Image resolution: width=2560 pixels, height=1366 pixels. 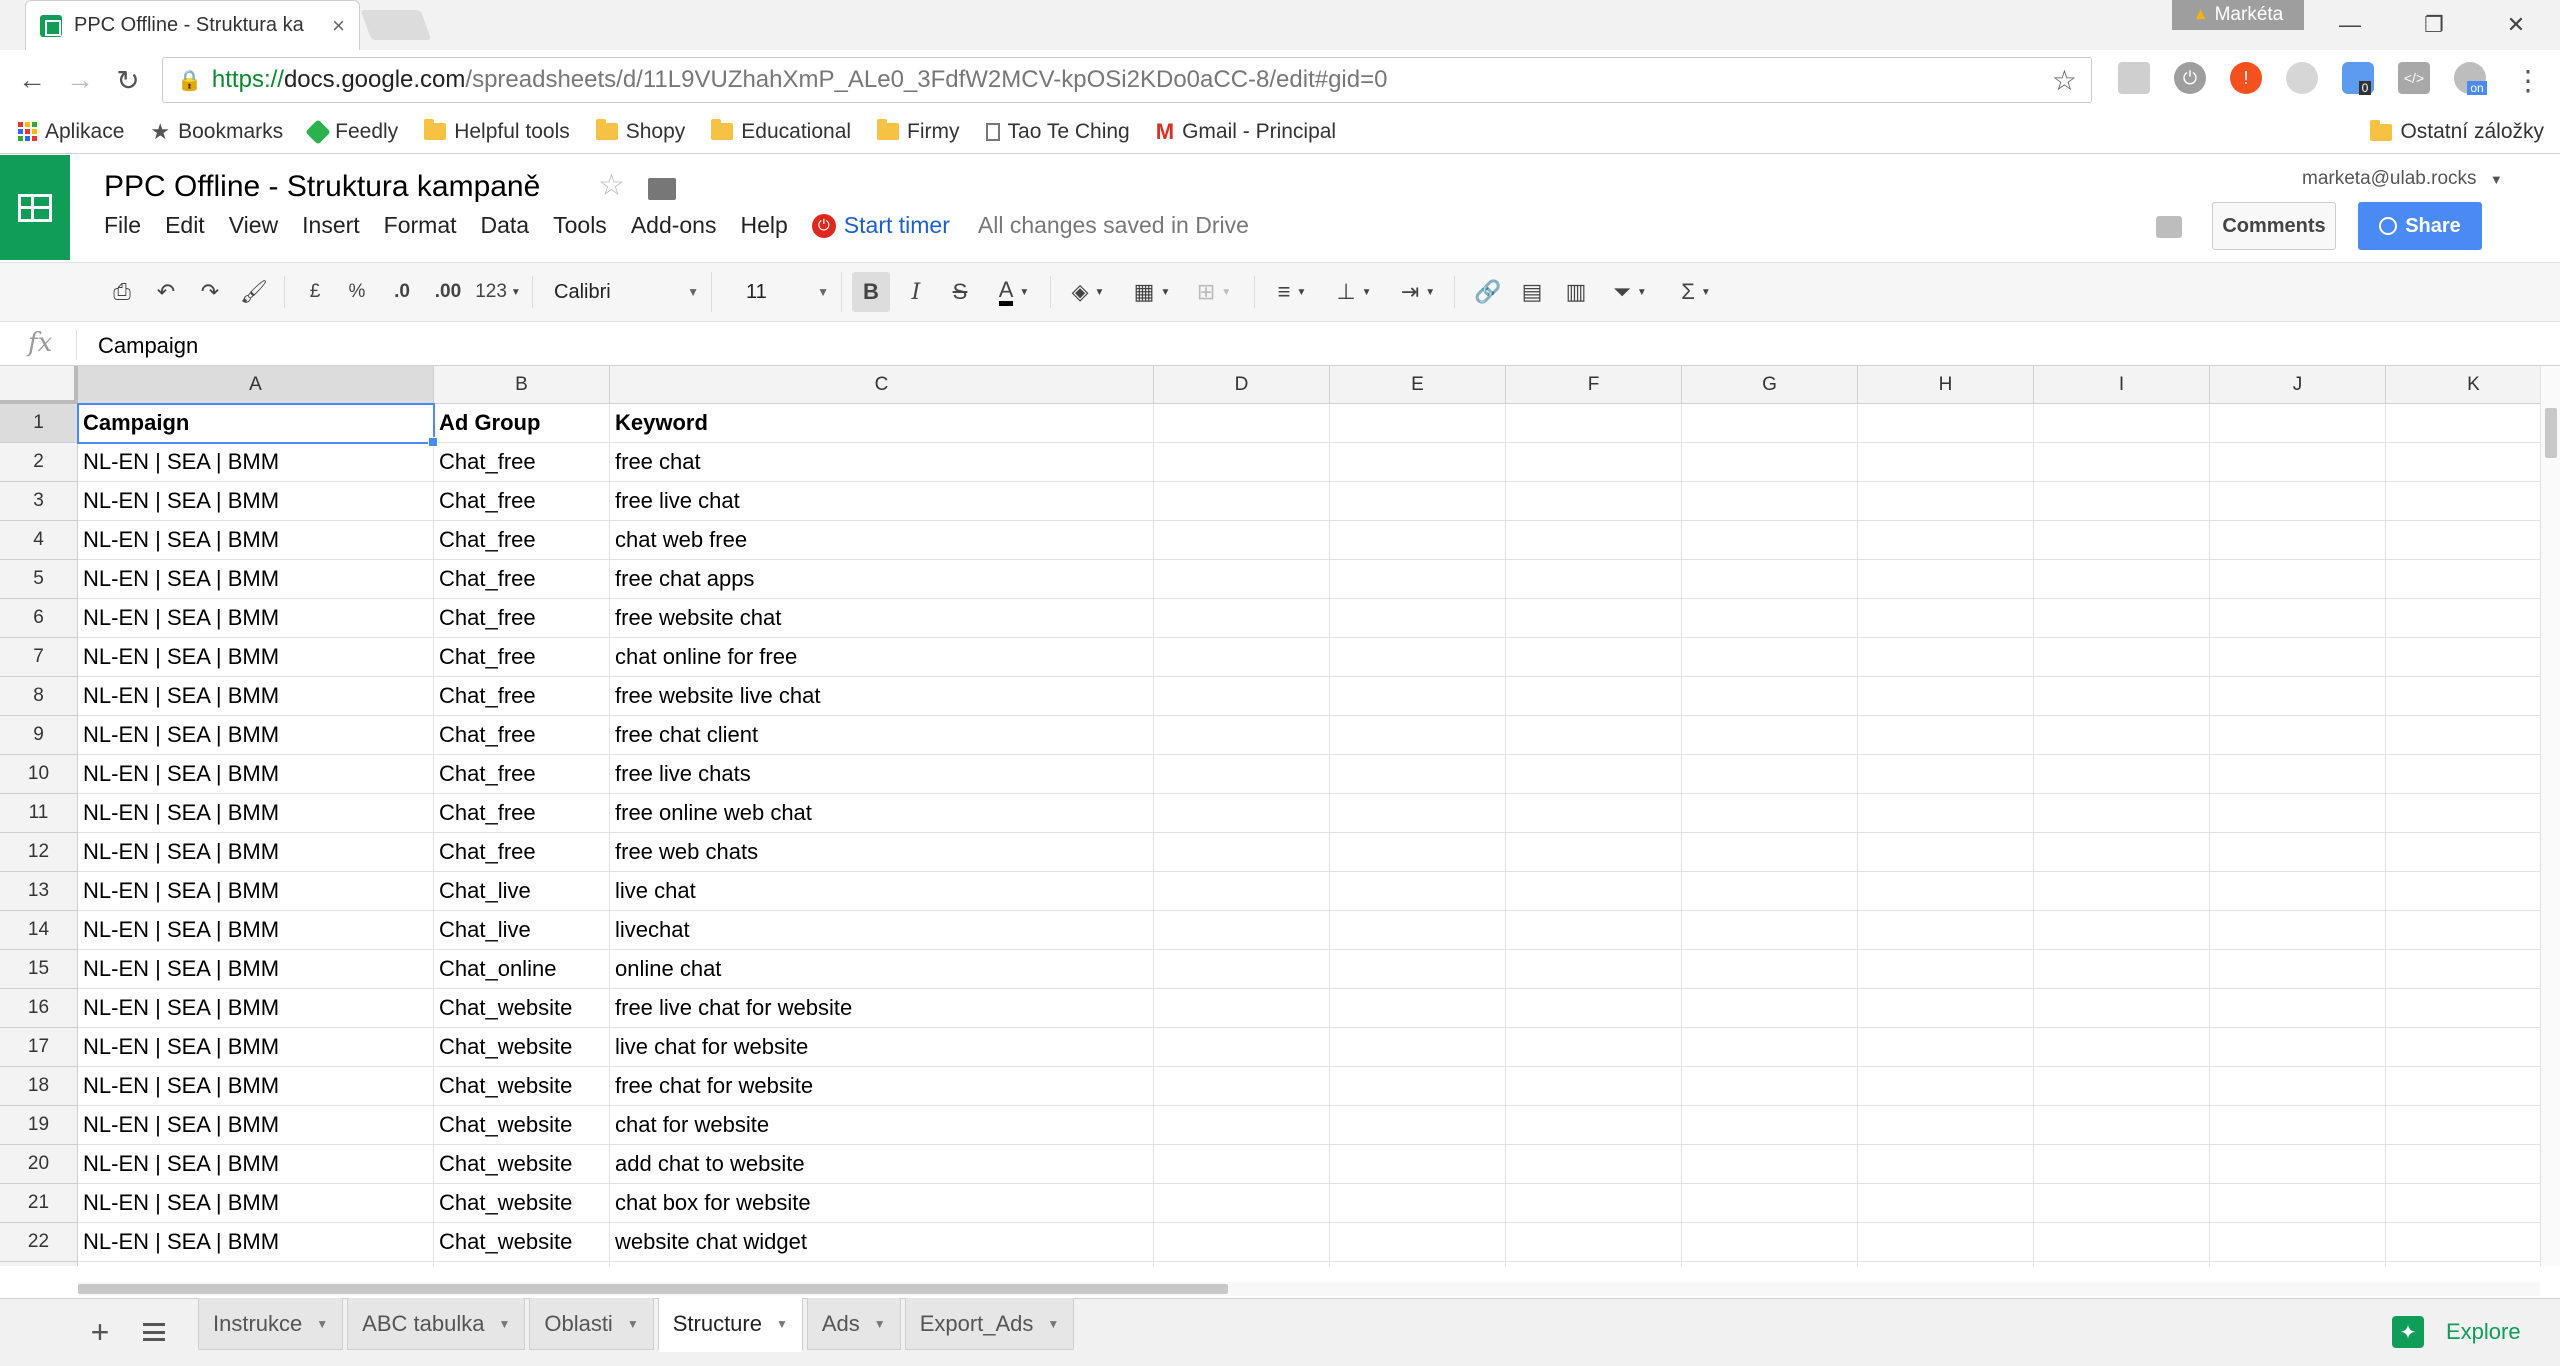 What do you see at coordinates (2463, 385) in the screenshot?
I see `column-header-k: K` at bounding box center [2463, 385].